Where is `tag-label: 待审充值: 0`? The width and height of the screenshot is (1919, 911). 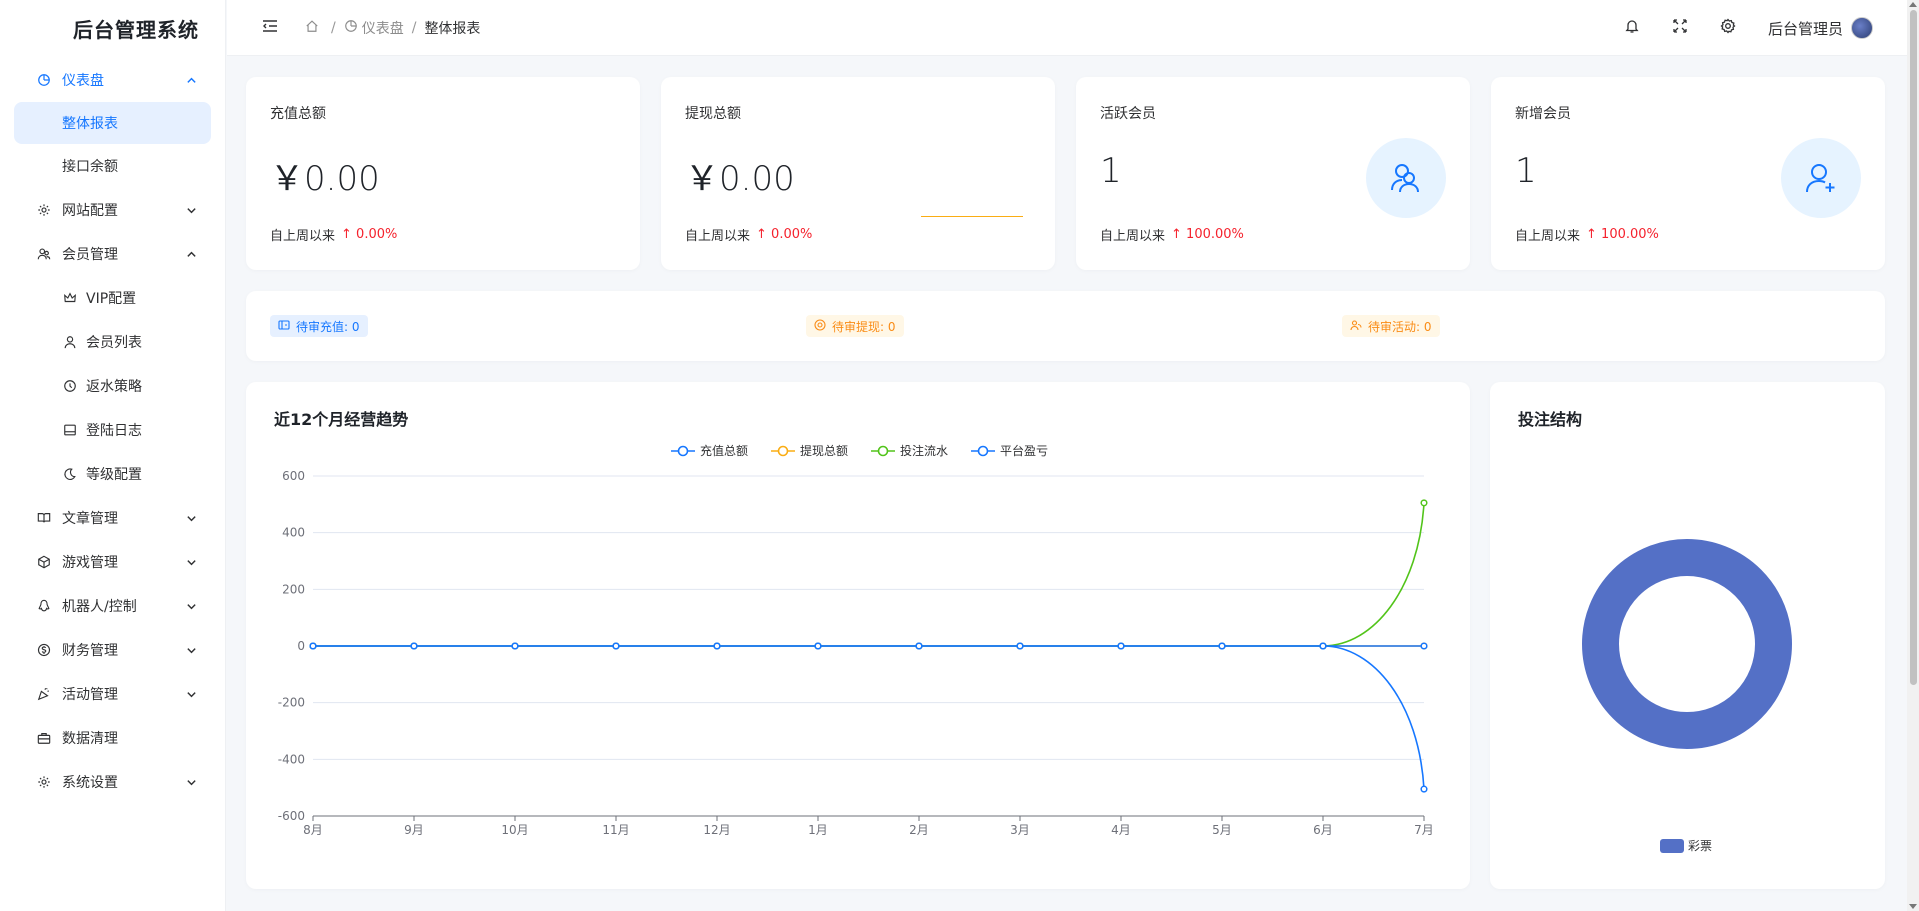
tag-label: 待审充值: 0 is located at coordinates (328, 326).